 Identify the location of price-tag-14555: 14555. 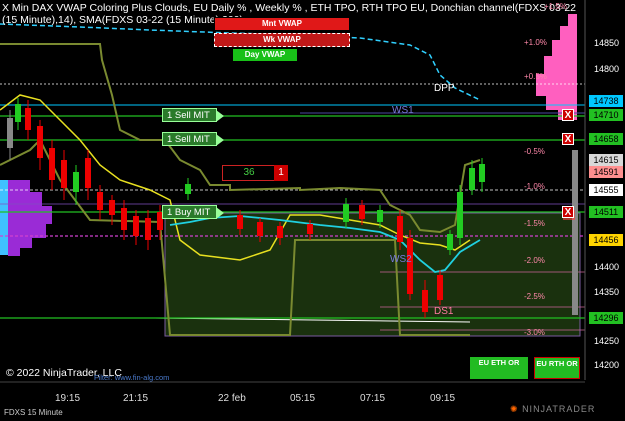
(606, 190).